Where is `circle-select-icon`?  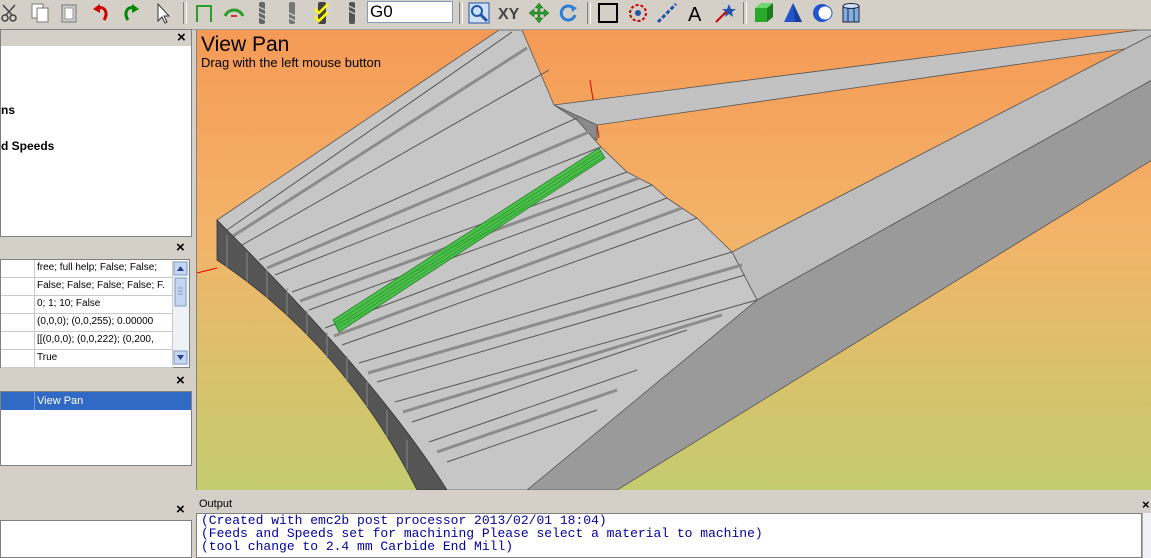
circle-select-icon is located at coordinates (638, 13).